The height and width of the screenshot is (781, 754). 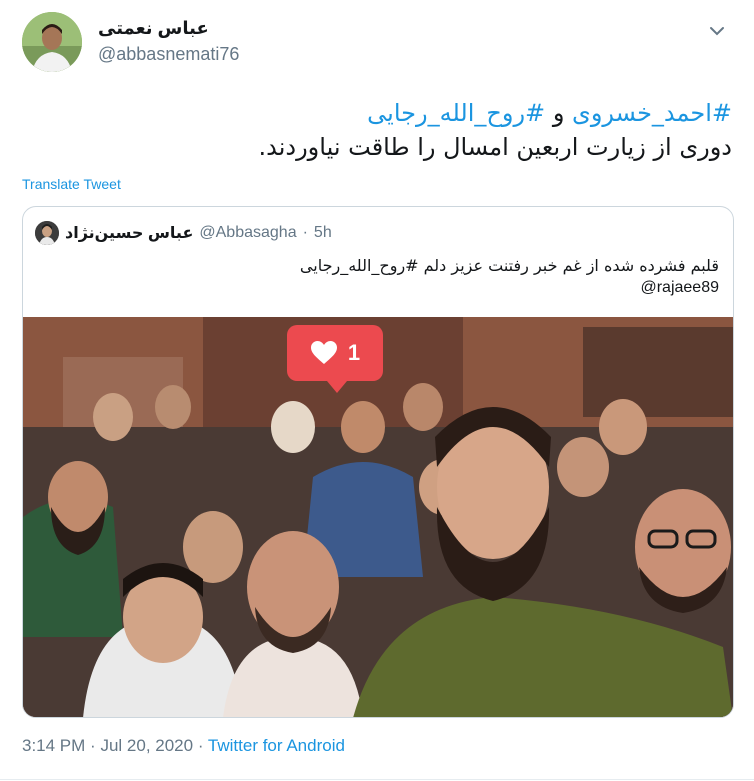 I want to click on tweet-date: Jul 20, 2020, so click(x=146, y=745).